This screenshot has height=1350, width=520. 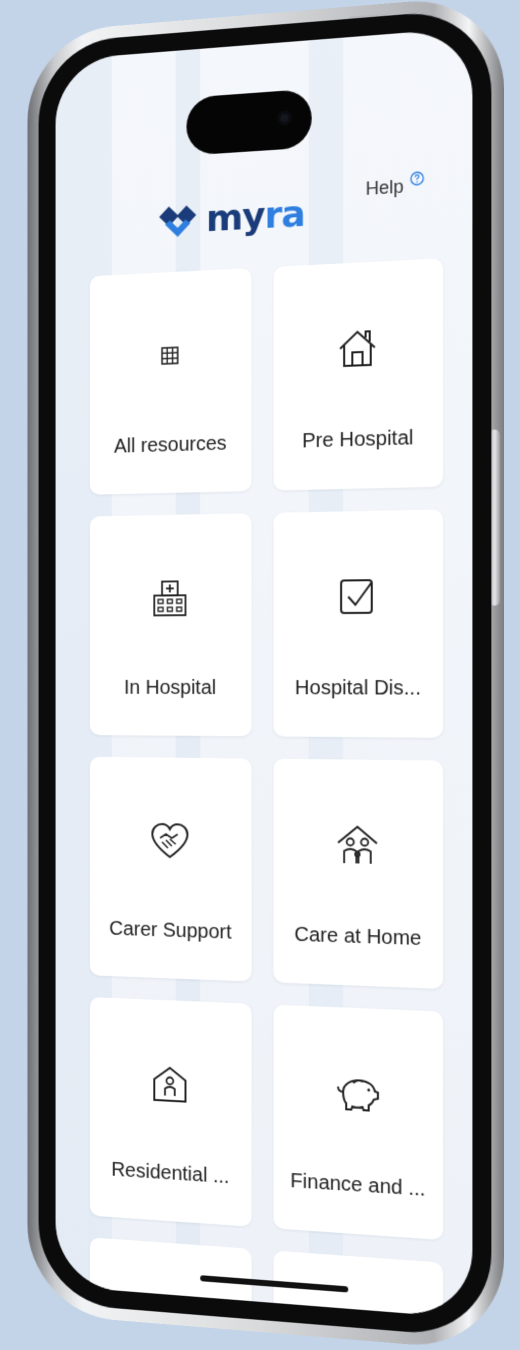 What do you see at coordinates (248, 122) in the screenshot?
I see `dynamic-island` at bounding box center [248, 122].